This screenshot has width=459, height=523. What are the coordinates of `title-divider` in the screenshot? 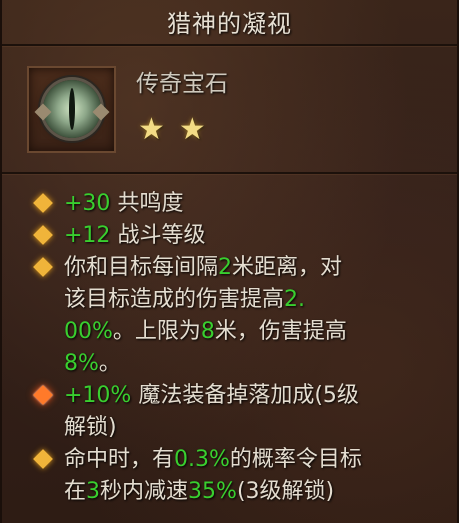 It's located at (229, 45).